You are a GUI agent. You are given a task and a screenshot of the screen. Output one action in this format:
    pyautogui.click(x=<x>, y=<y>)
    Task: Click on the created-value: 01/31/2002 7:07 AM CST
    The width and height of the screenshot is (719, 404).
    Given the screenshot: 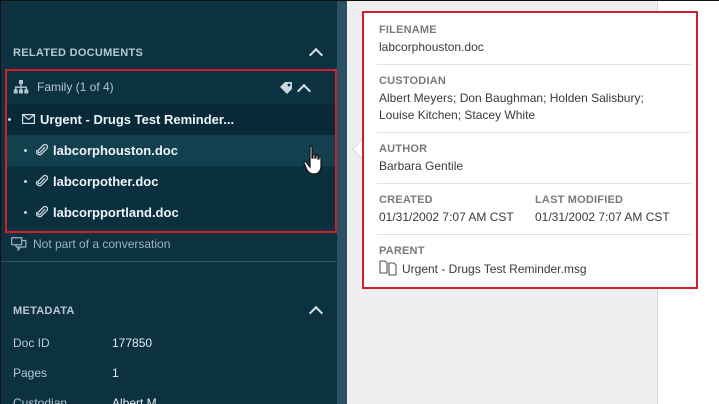 What is the action you would take?
    pyautogui.click(x=446, y=217)
    